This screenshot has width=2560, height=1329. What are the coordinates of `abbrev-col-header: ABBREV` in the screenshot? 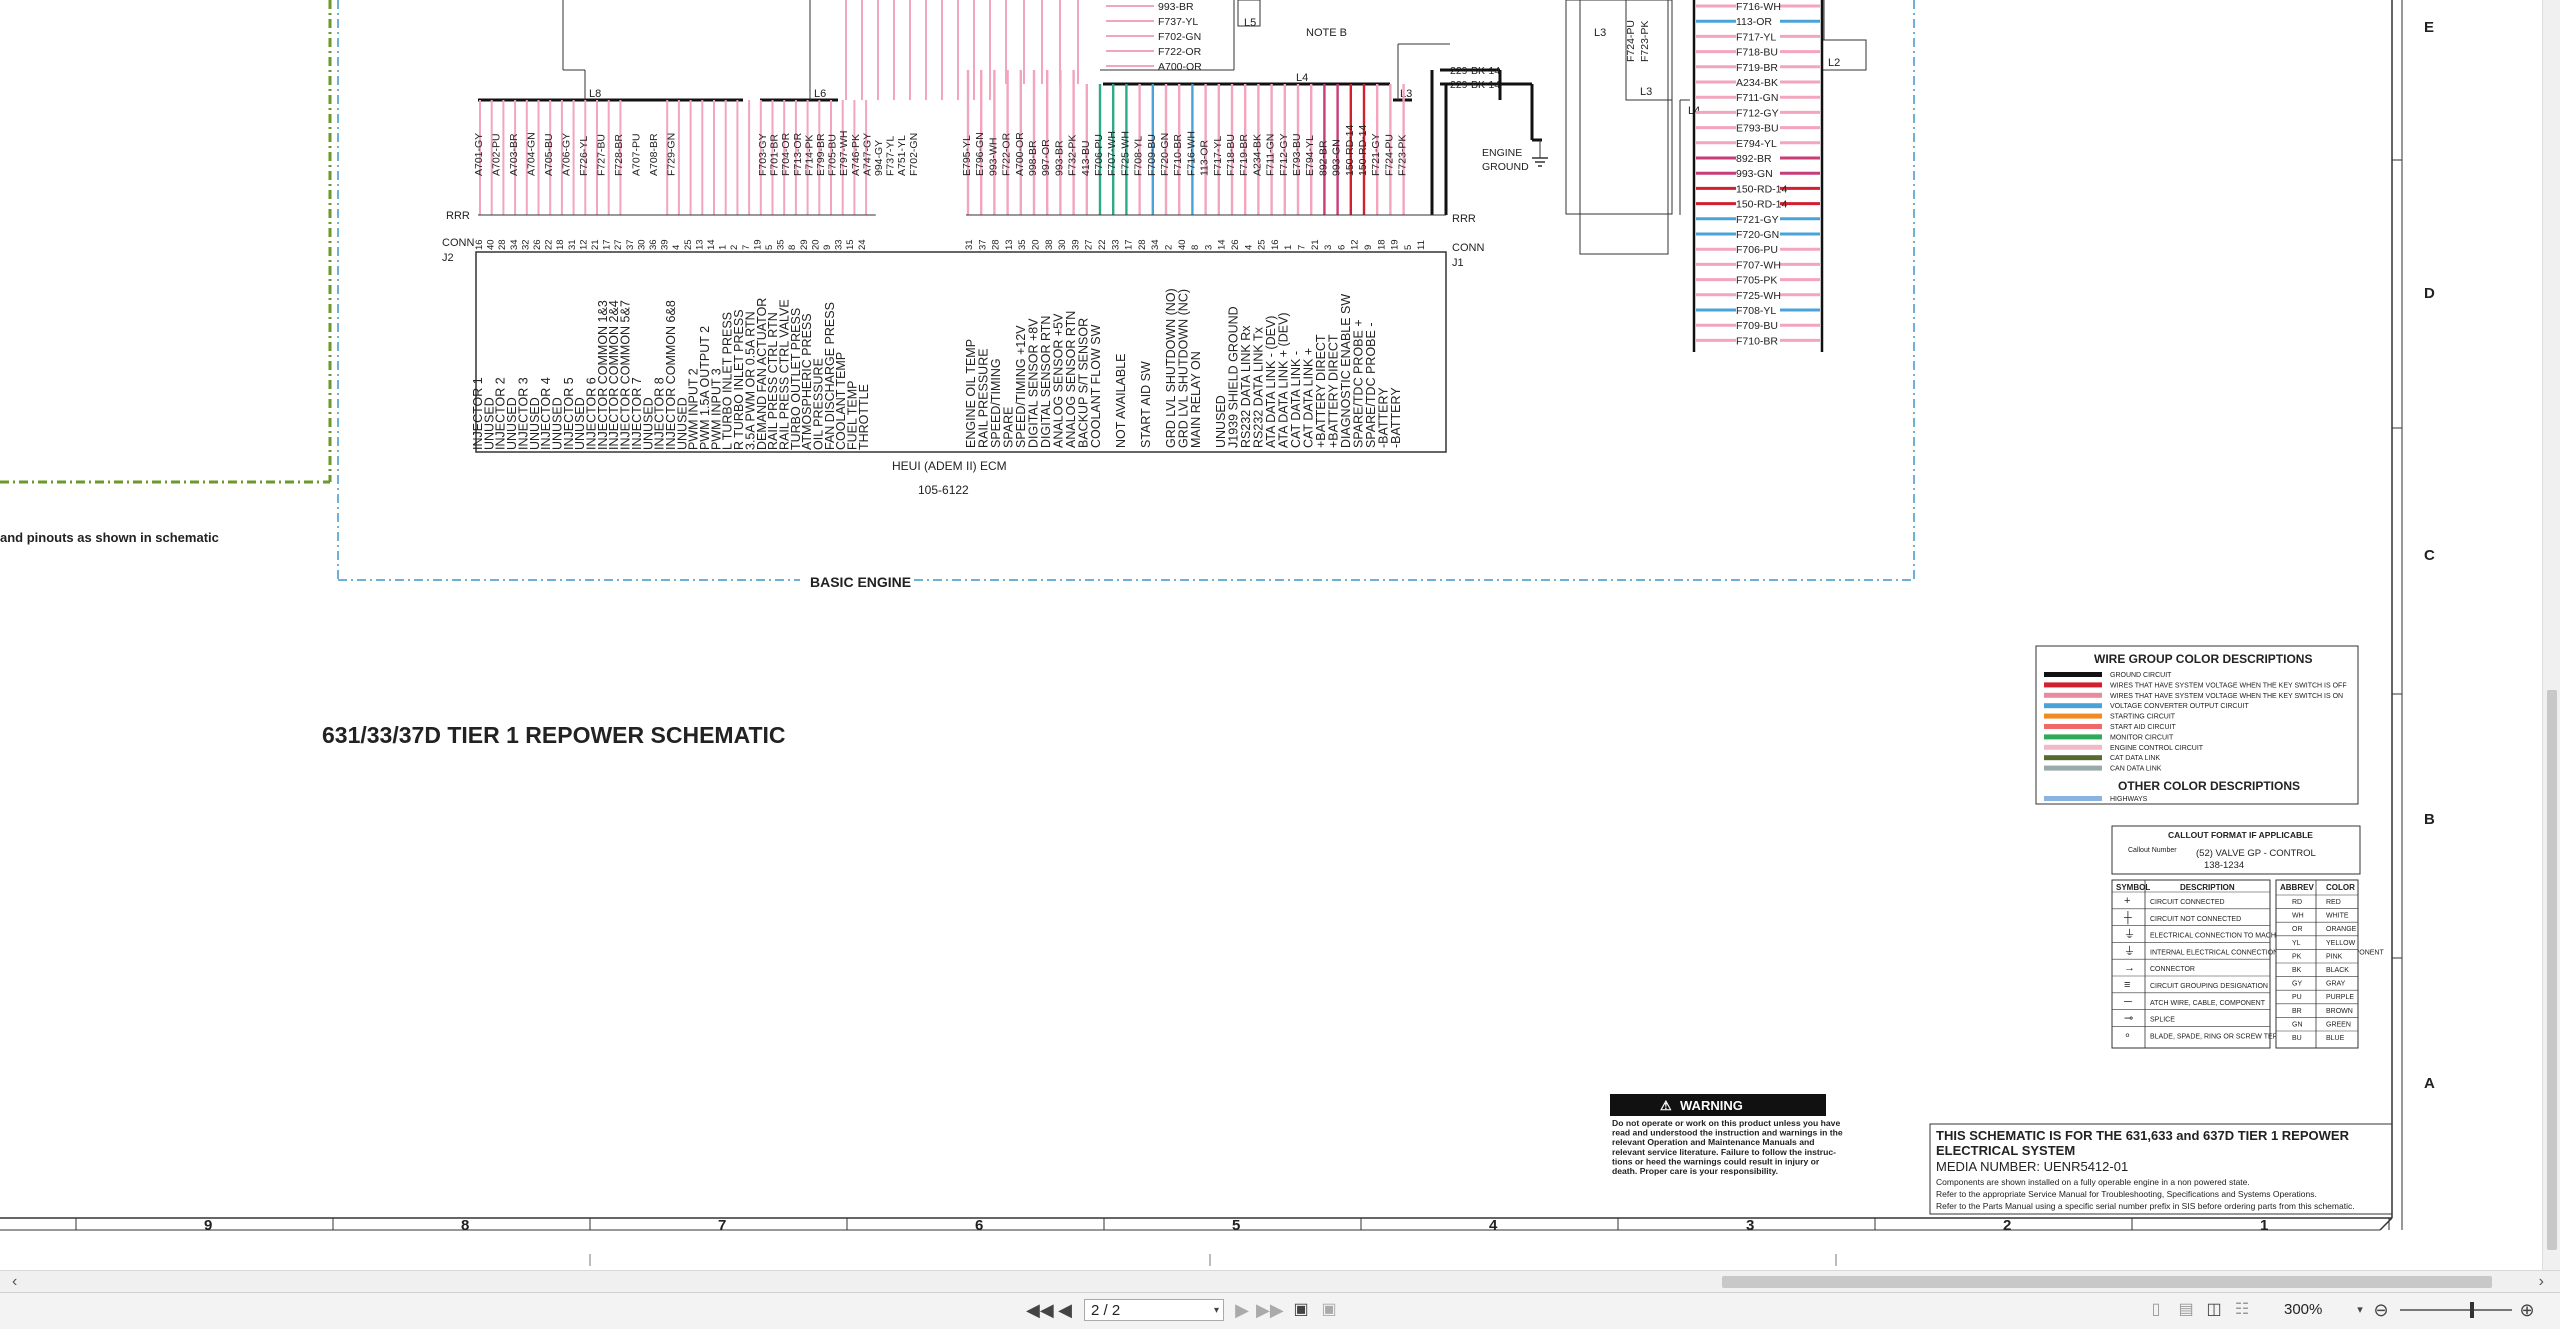 It's located at (2297, 887).